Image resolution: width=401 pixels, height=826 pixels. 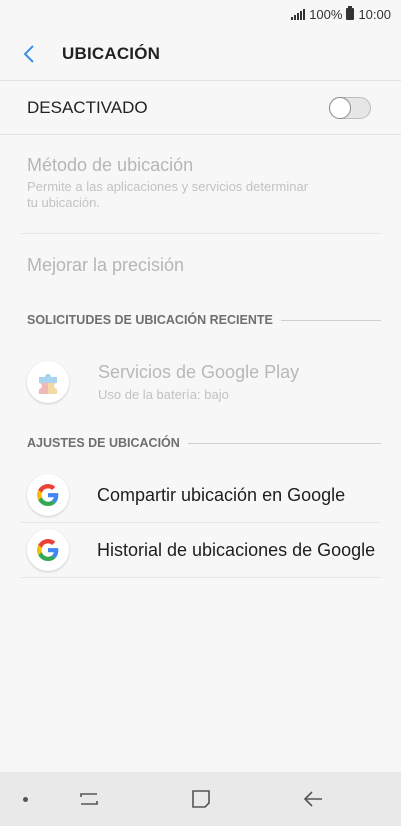 I want to click on section-label: SOLICITUDES DE UBICACIÓN RECIENTE, so click(x=150, y=320).